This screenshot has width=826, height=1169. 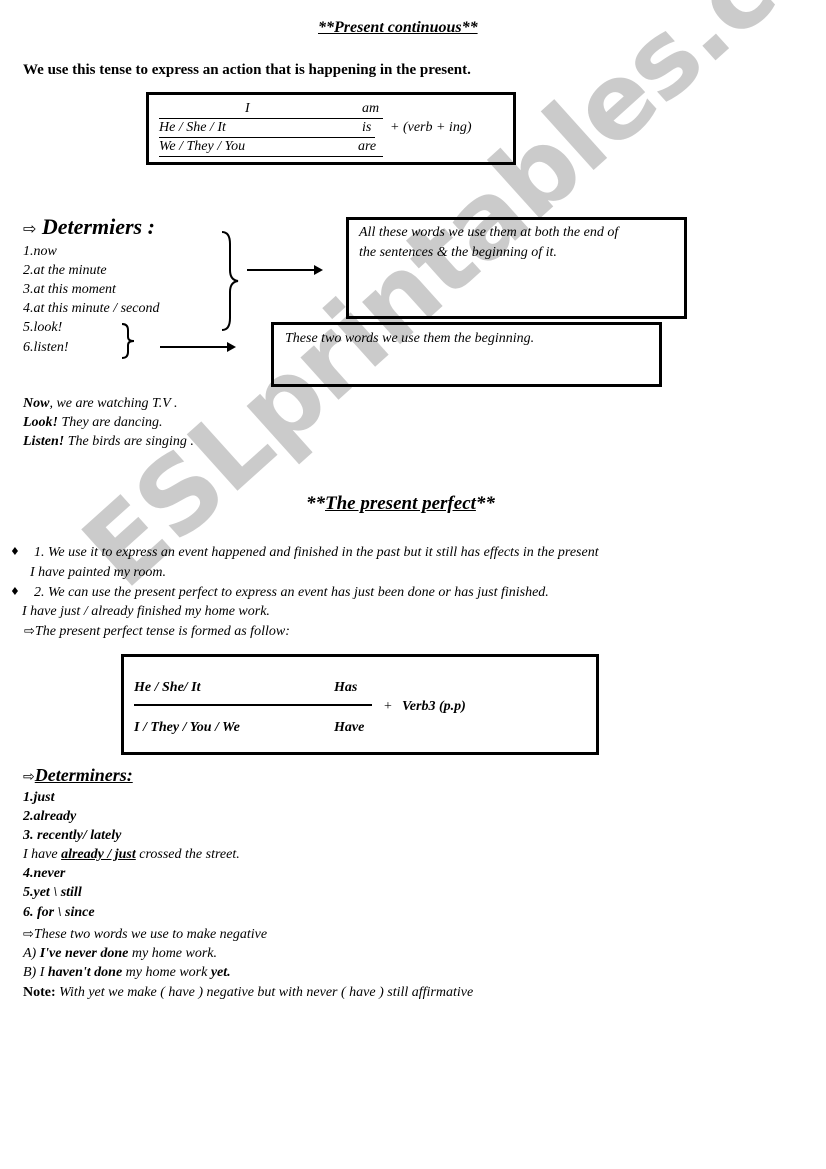 I want to click on determiner-item: 6.listen!, so click(x=46, y=347).